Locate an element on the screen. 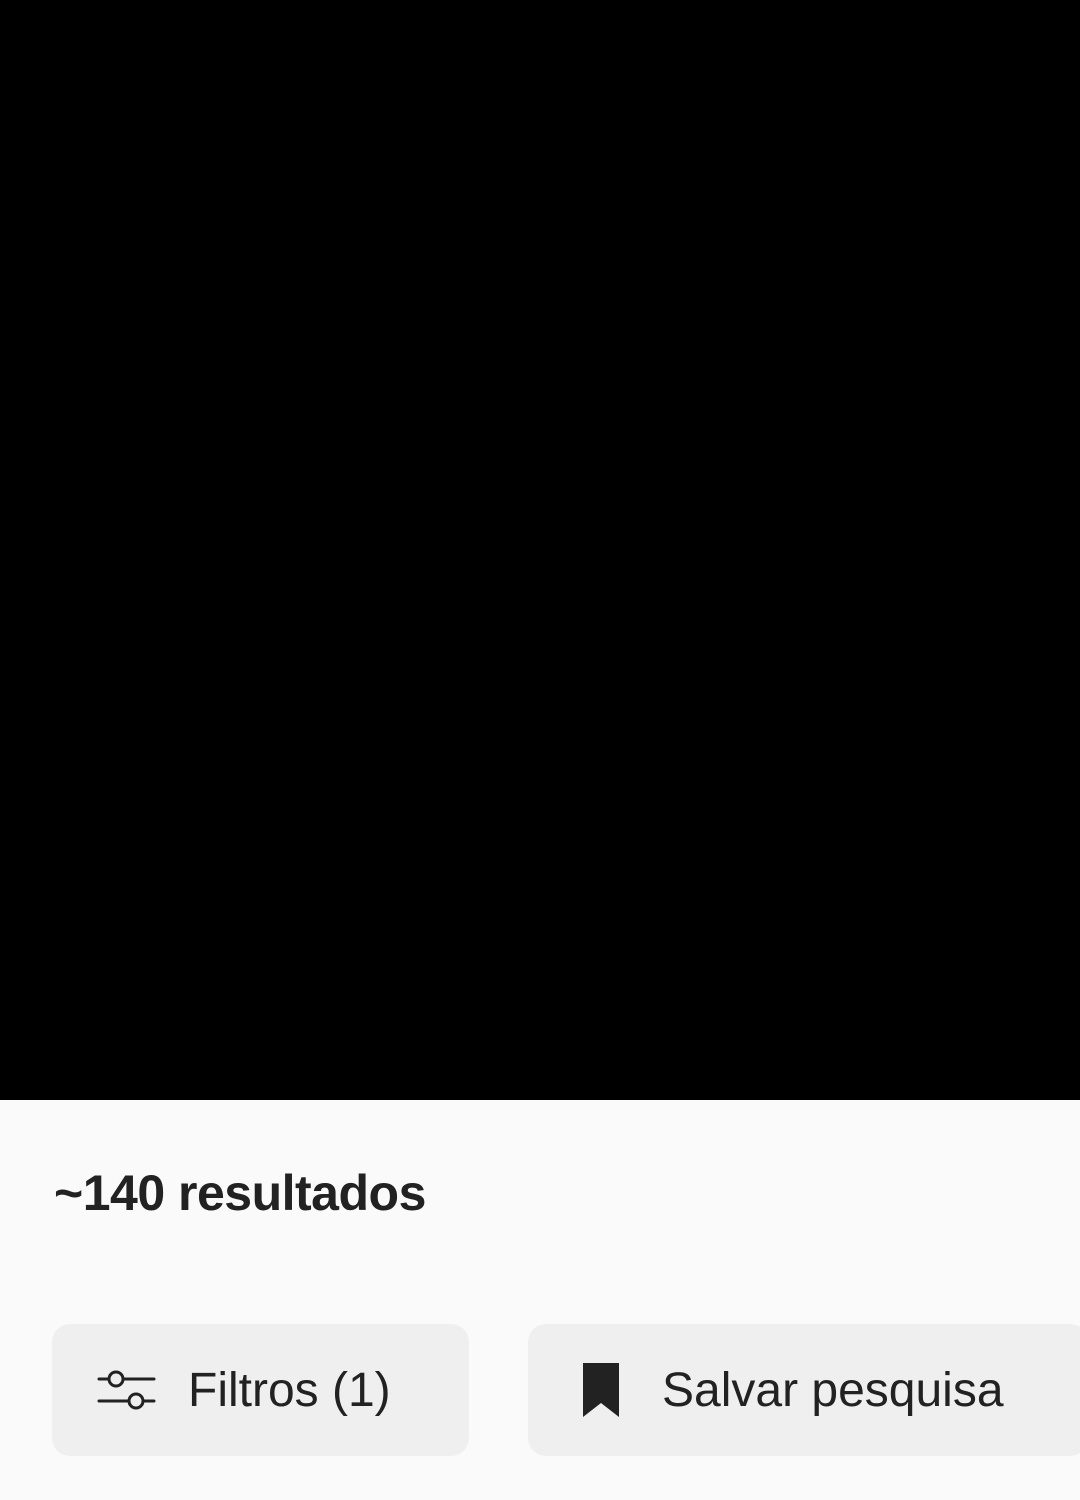 This screenshot has height=1500, width=1080. results-count: ~140 resultados is located at coordinates (240, 1193).